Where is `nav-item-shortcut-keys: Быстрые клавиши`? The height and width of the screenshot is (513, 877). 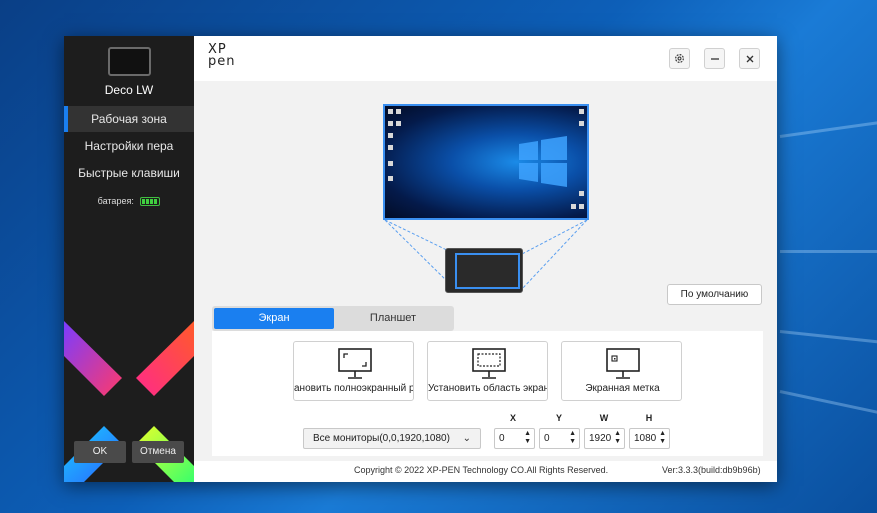 nav-item-shortcut-keys: Быстрые клавиши is located at coordinates (129, 173).